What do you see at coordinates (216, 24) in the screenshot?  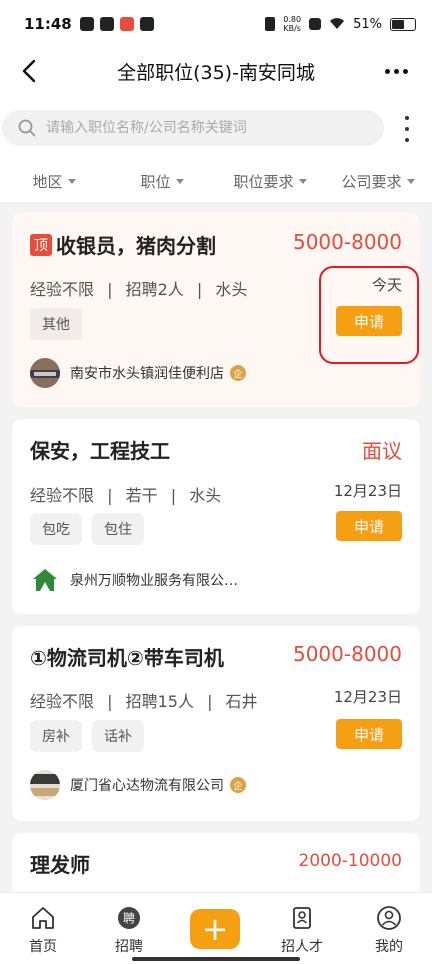 I see `status-bar: 11:48 0.80 KB/s 51%` at bounding box center [216, 24].